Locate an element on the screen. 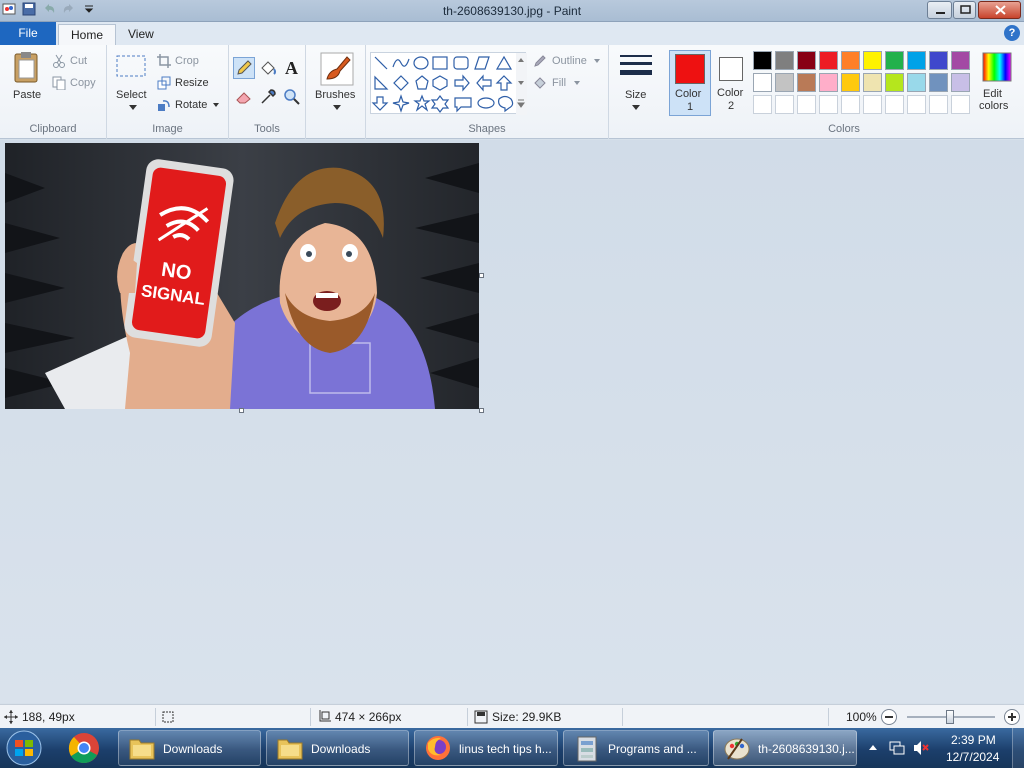 This screenshot has height=768, width=1024. volume-muted-icon is located at coordinates (921, 748).